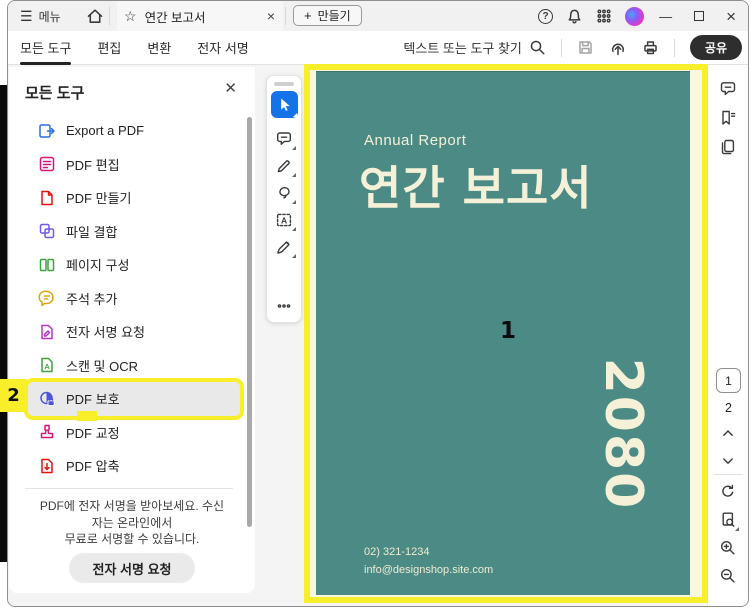 This screenshot has height=608, width=750. What do you see at coordinates (47, 231) in the screenshot?
I see `combine-files-icon` at bounding box center [47, 231].